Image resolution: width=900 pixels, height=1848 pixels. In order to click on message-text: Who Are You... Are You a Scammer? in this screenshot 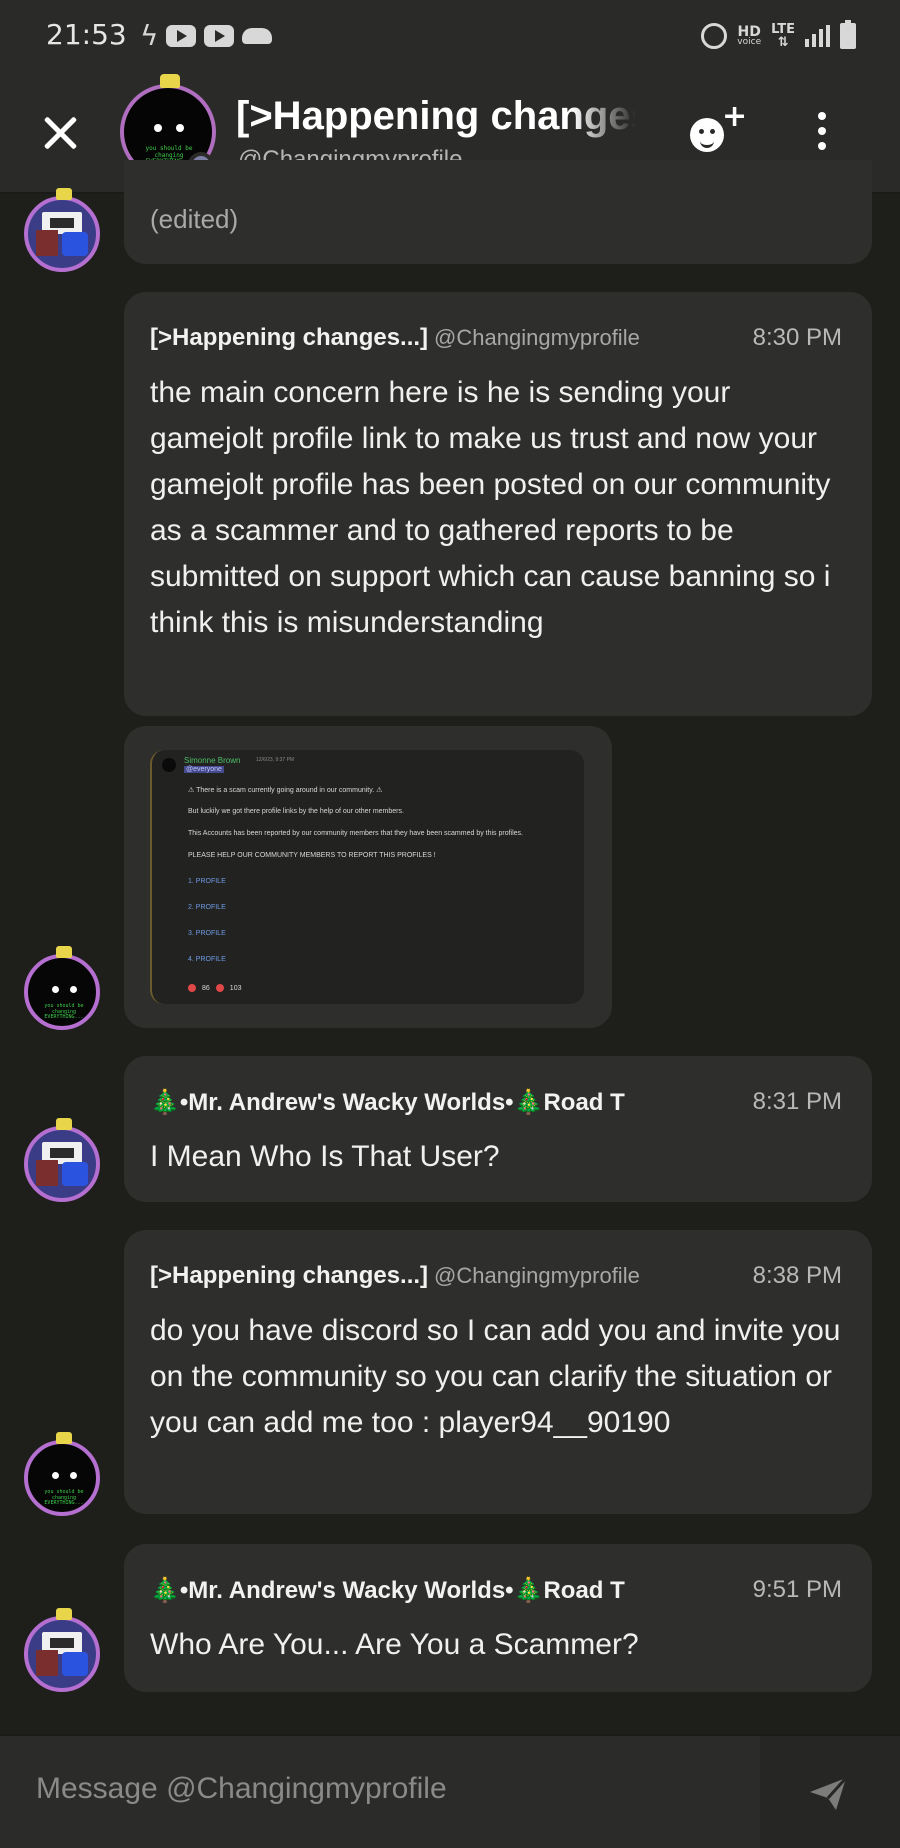, I will do `click(394, 1644)`.